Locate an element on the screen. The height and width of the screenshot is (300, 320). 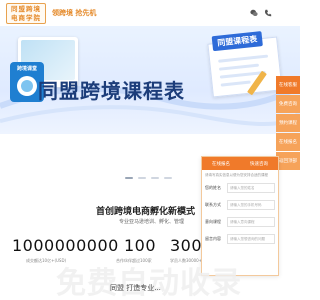
banner-title: 同盟跨境课程表 is located at coordinates (111, 91).